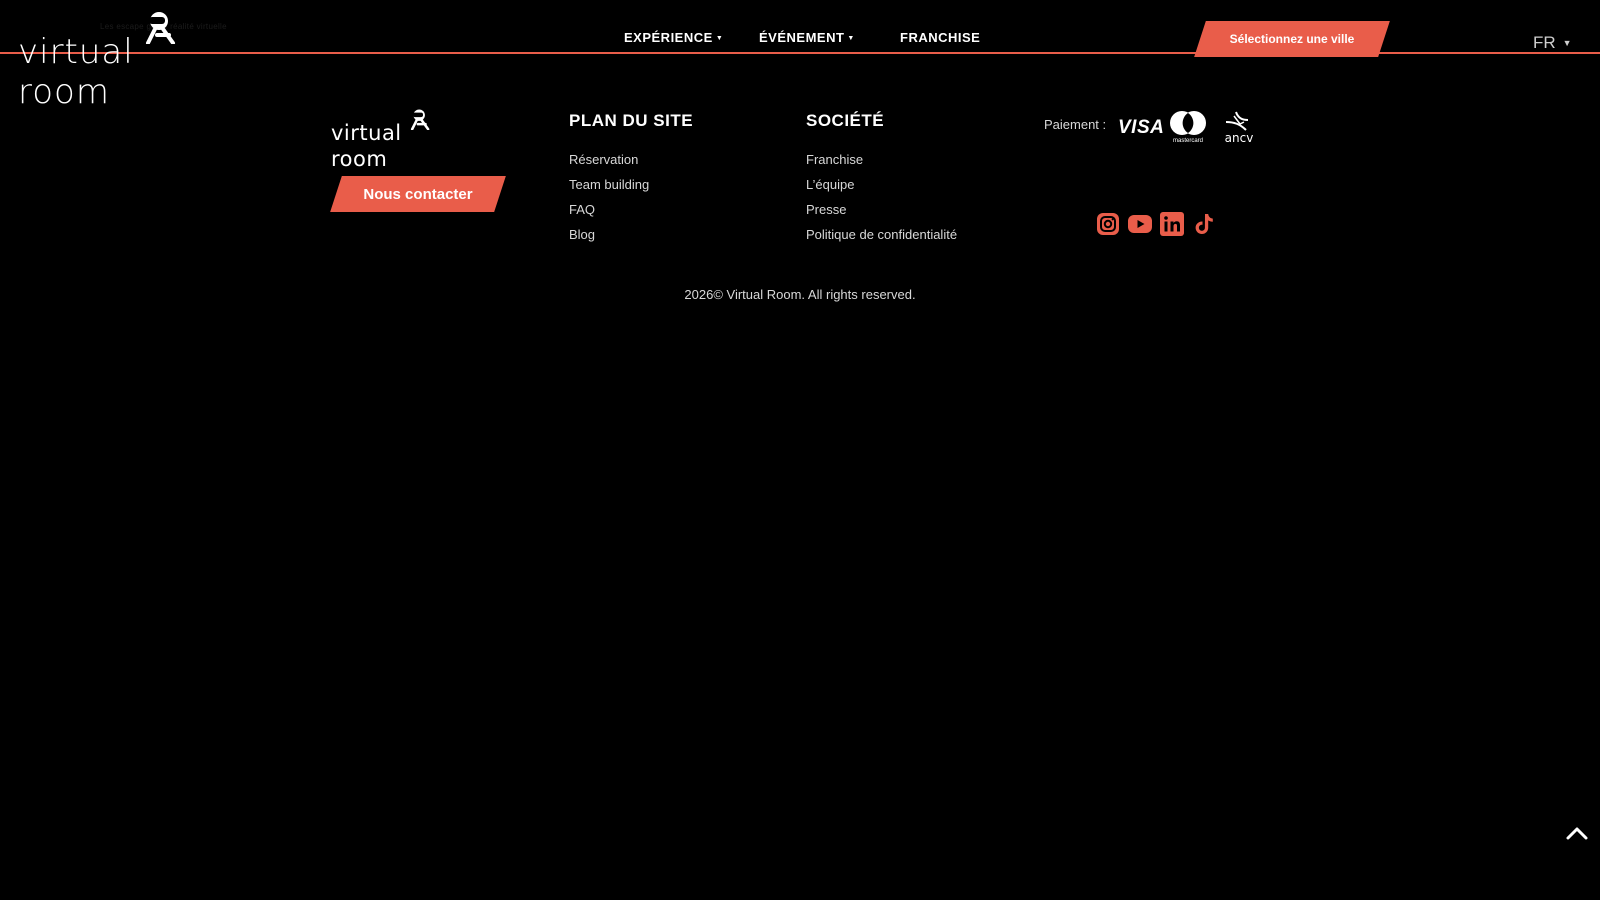 The height and width of the screenshot is (900, 1600). Describe the element at coordinates (609, 184) in the screenshot. I see `link-team-building: Team building` at that location.